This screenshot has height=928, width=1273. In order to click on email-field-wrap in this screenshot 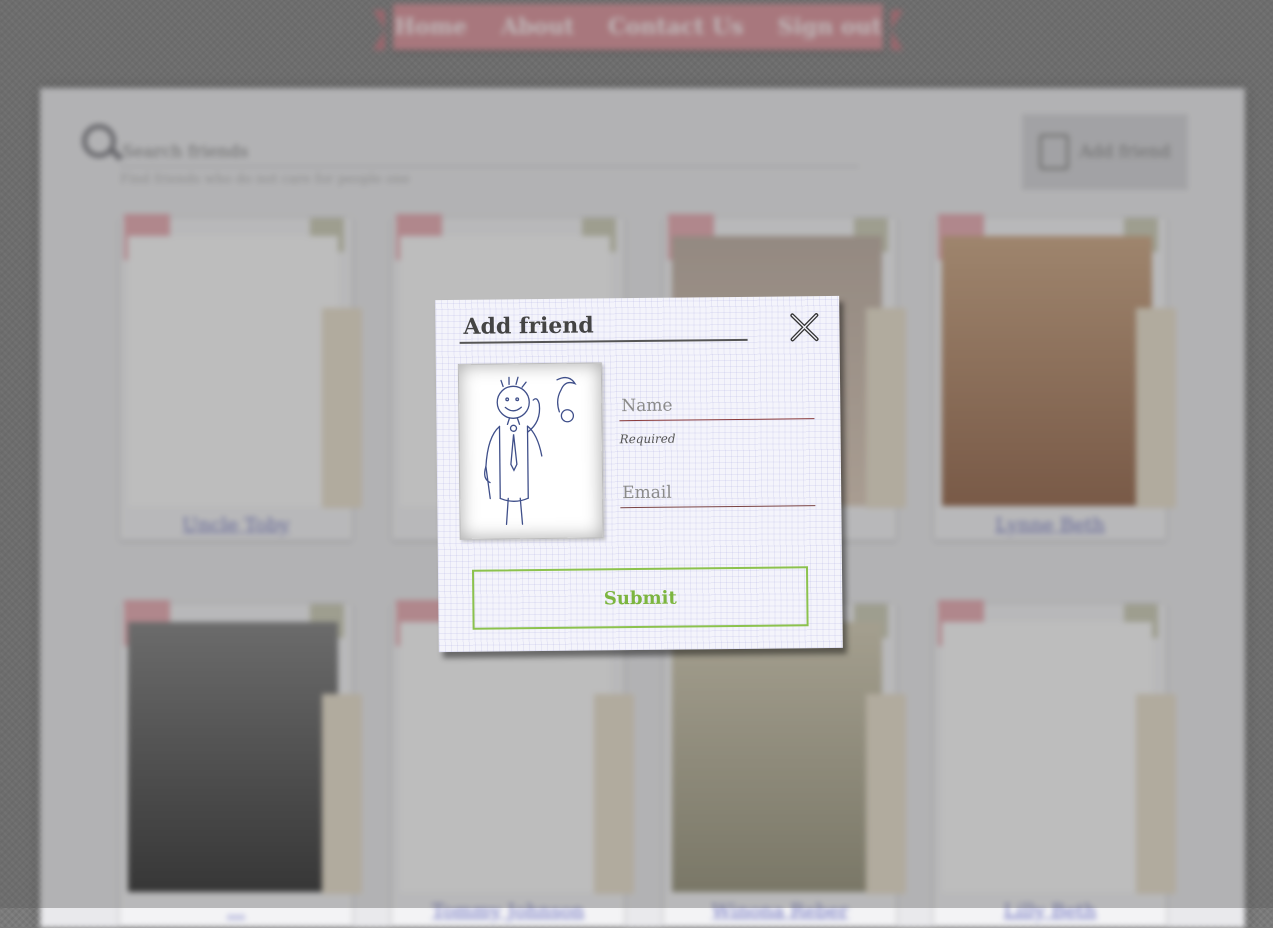, I will do `click(718, 494)`.